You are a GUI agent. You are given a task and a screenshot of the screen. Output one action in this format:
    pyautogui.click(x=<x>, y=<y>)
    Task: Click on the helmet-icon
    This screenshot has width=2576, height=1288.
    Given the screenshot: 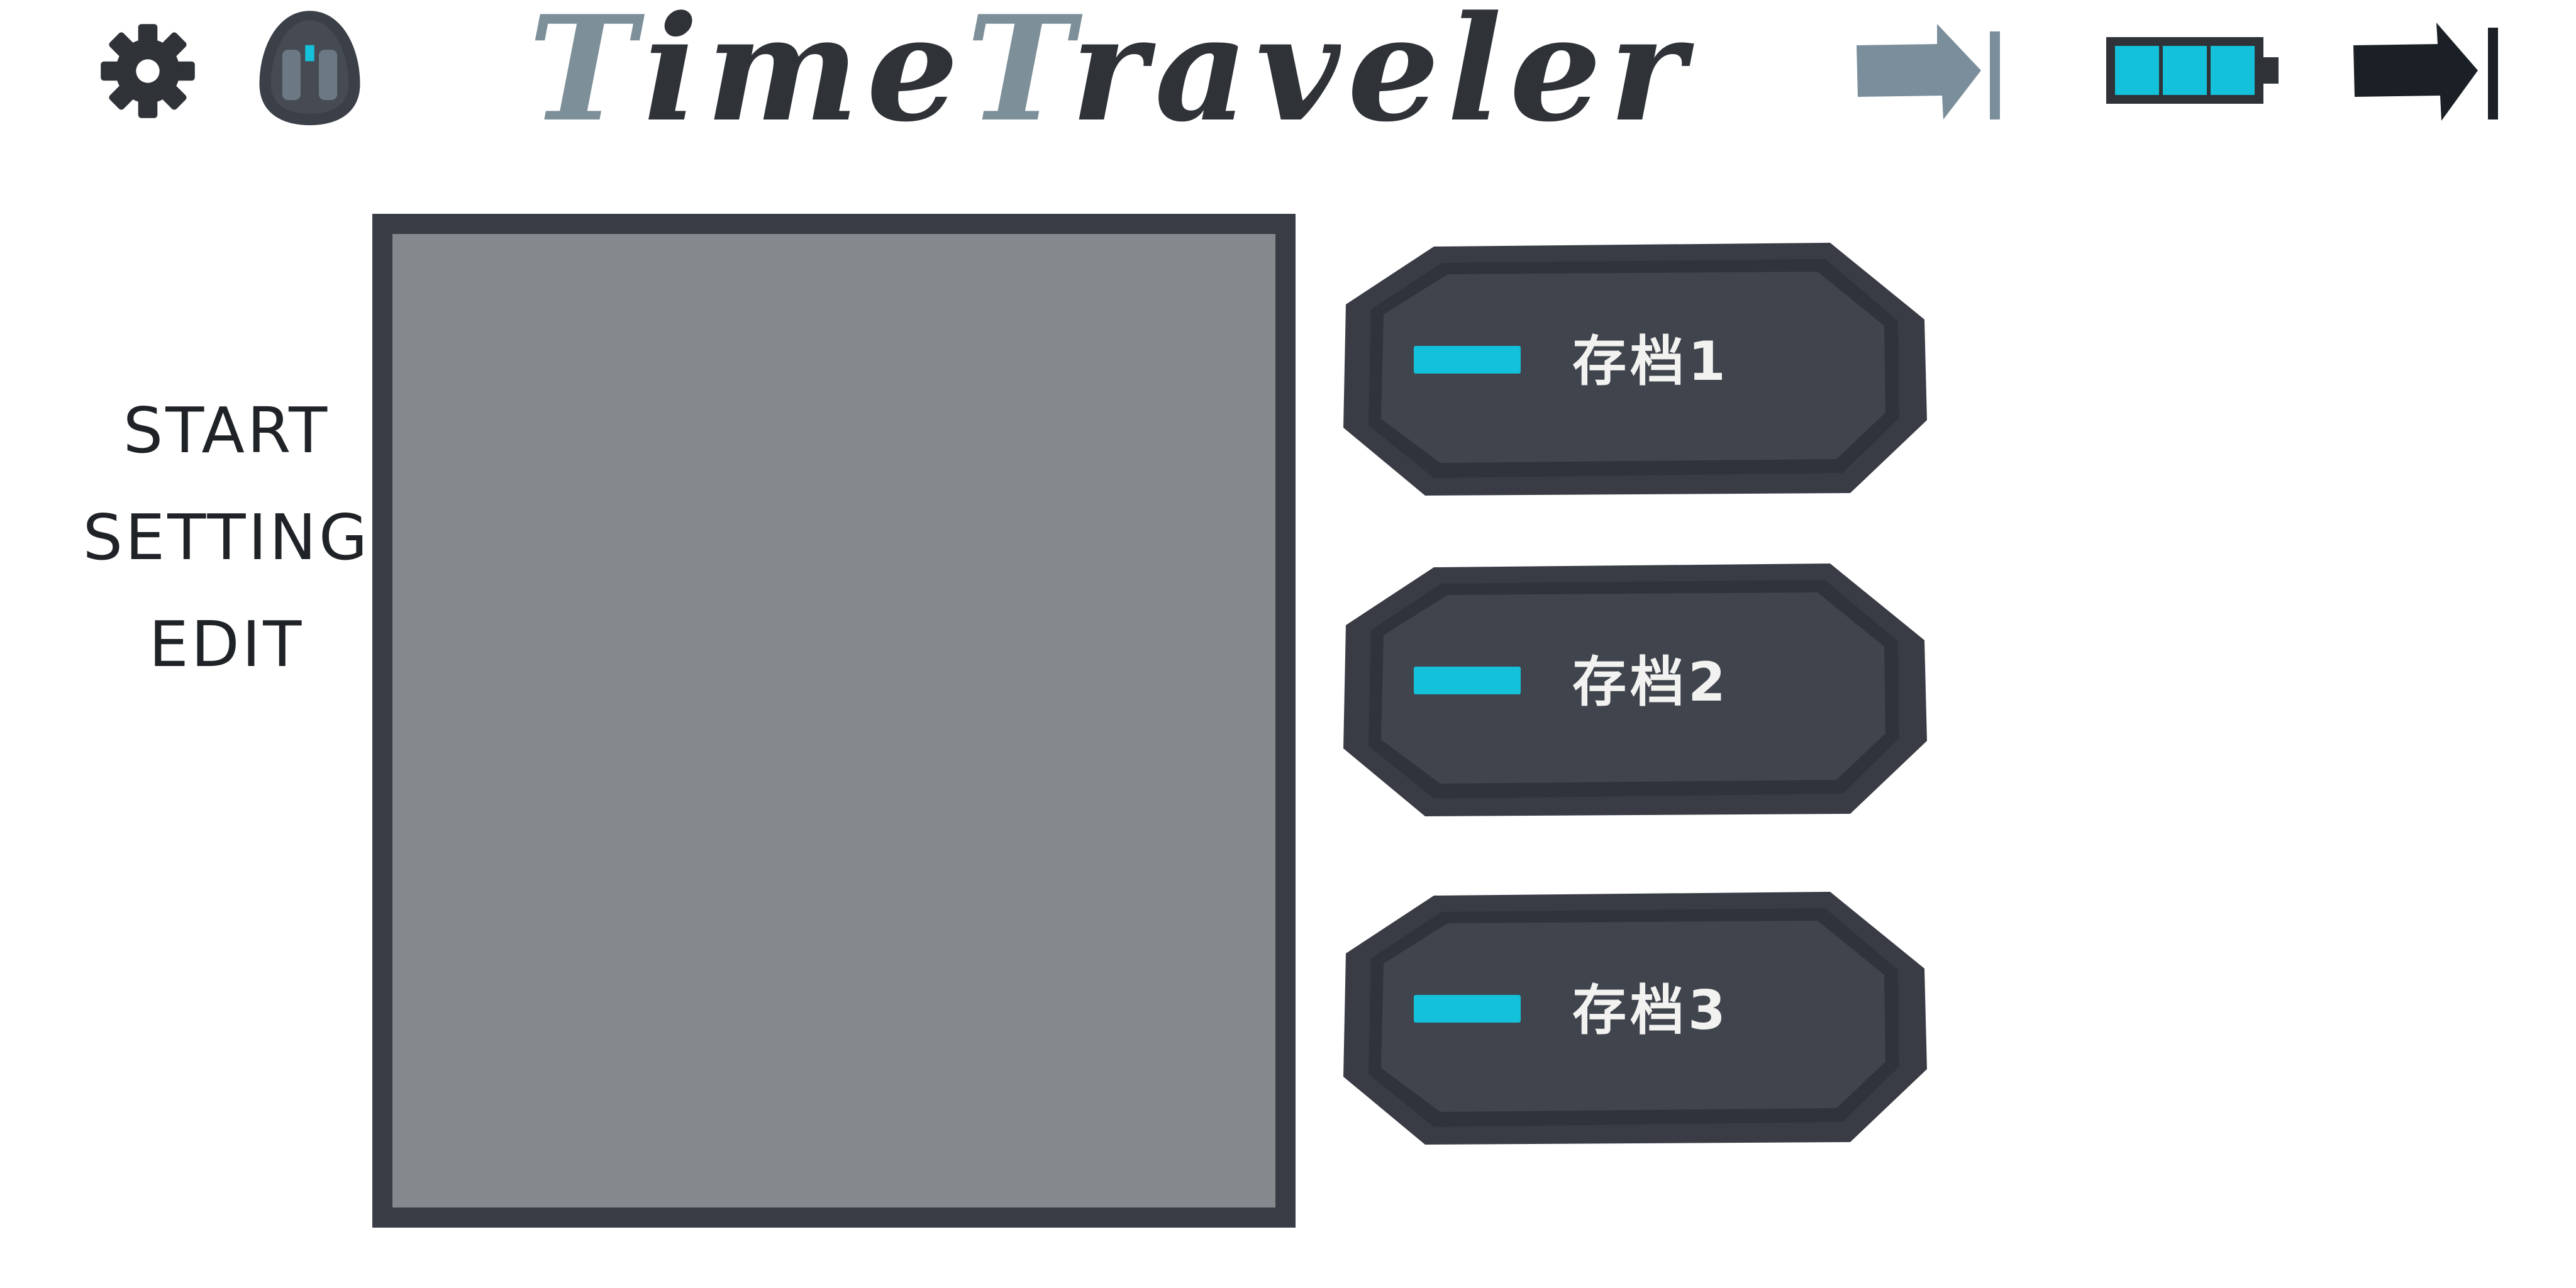 What is the action you would take?
    pyautogui.click(x=310, y=69)
    